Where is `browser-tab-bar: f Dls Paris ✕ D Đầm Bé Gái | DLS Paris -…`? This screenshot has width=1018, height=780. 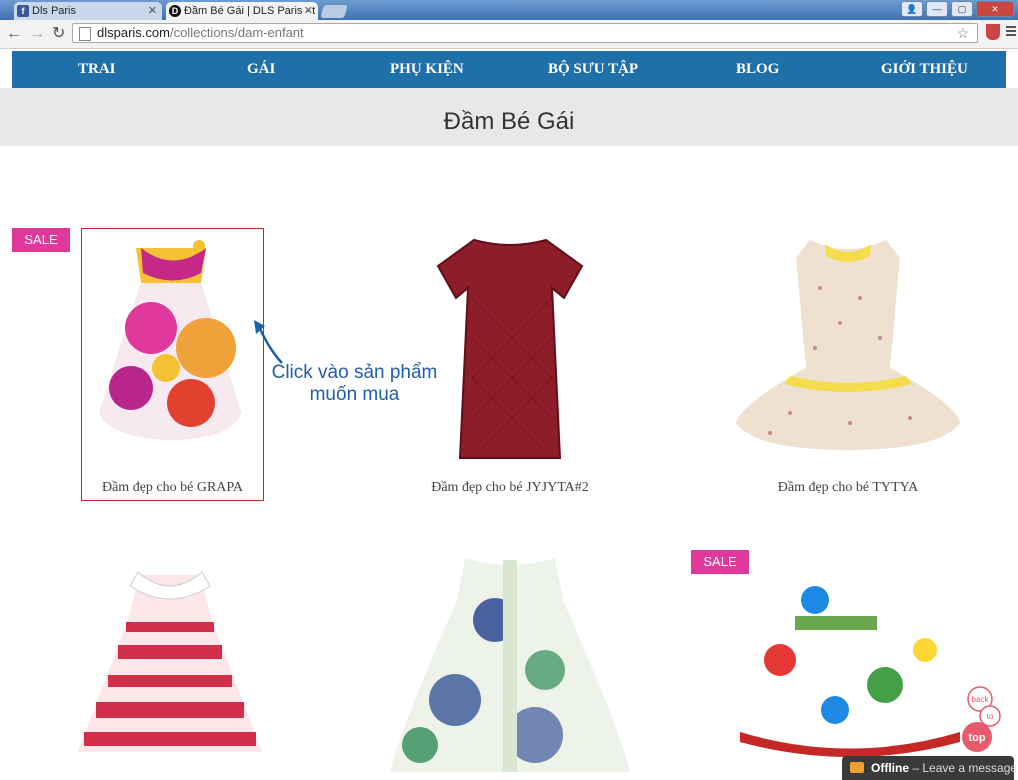
browser-tab-bar: f Dls Paris ✕ D Đầm Bé Gái | DLS Paris -… is located at coordinates (509, 10).